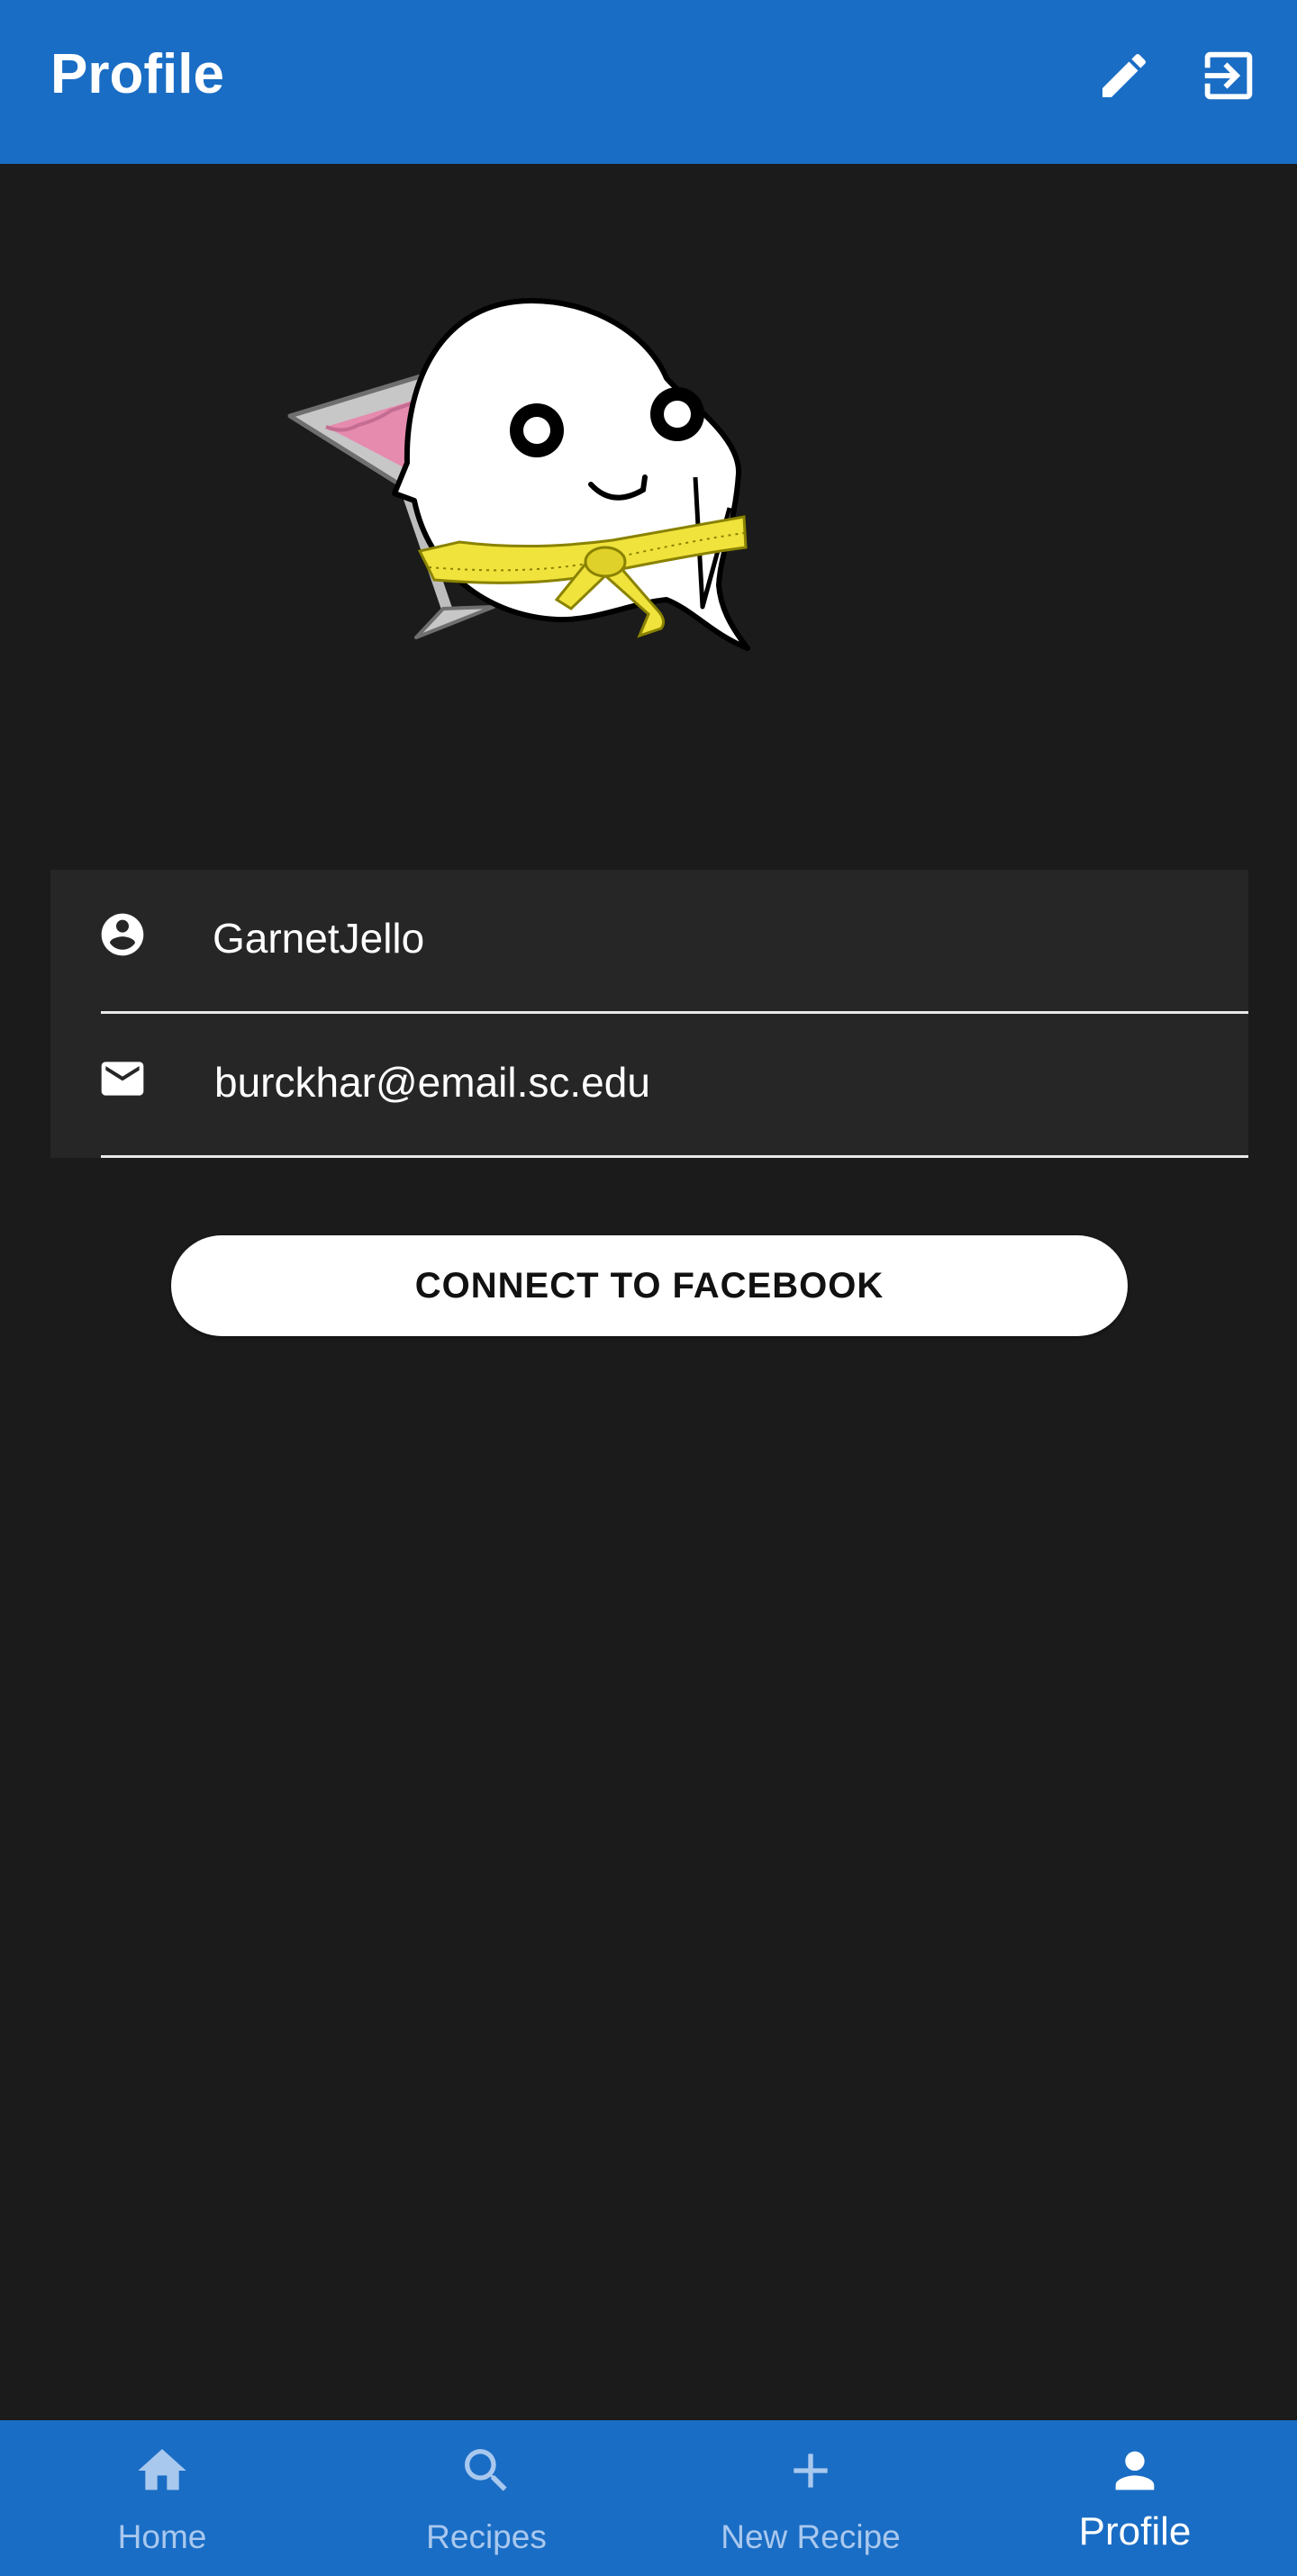 Image resolution: width=1297 pixels, height=2576 pixels. I want to click on nav-item-recipes: Recipes, so click(486, 2498).